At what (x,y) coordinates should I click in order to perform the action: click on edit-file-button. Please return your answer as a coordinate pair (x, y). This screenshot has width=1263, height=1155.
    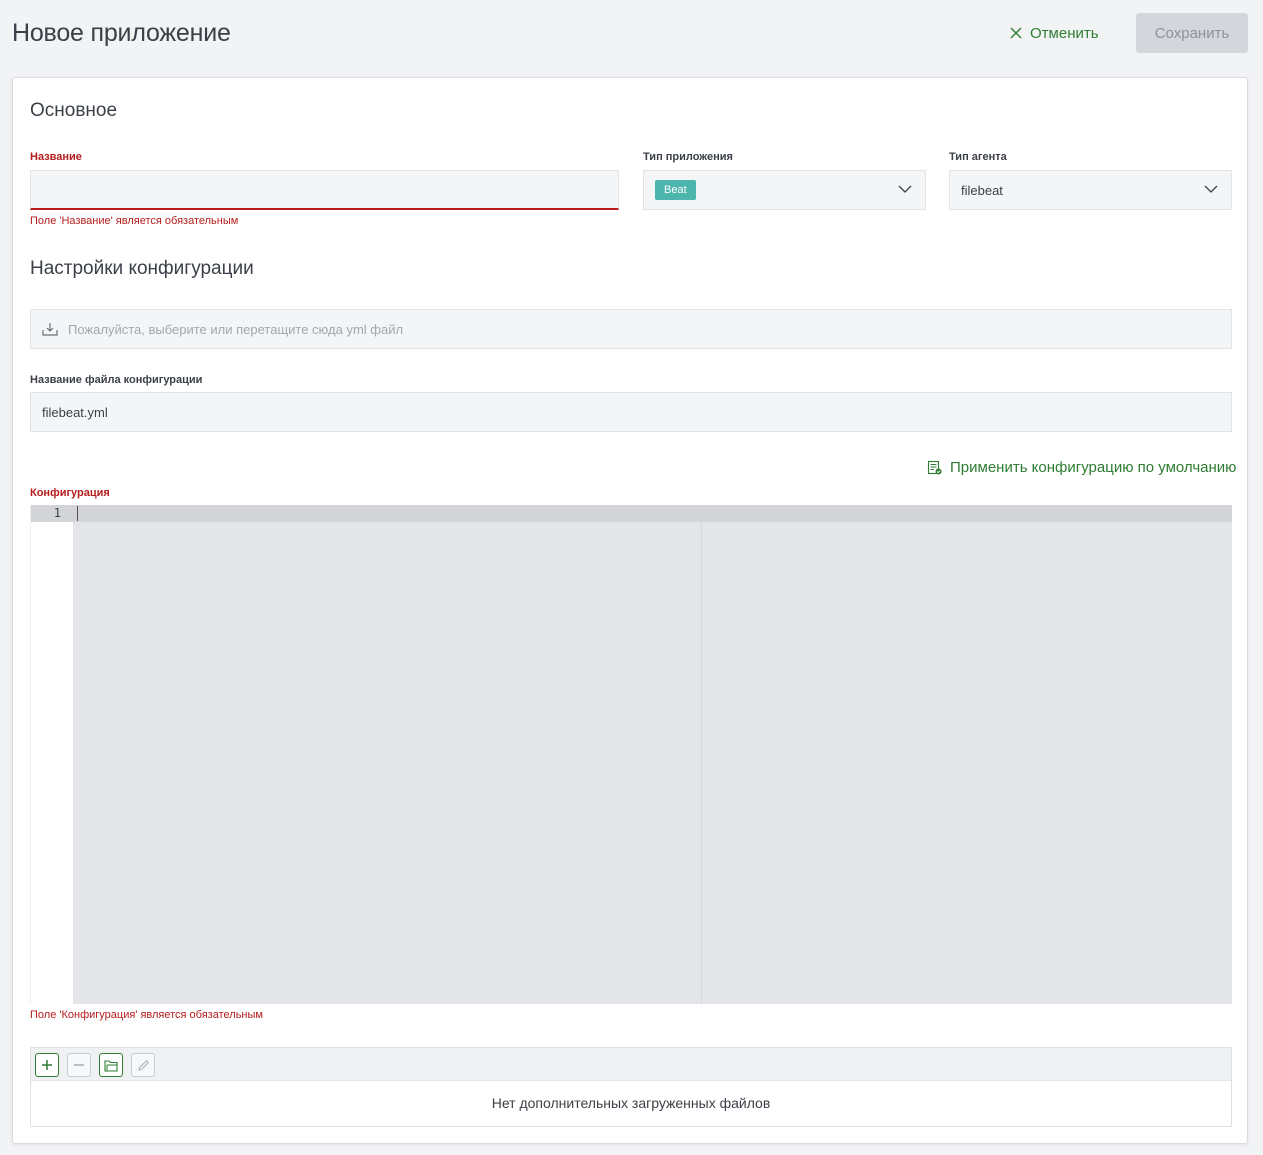
    Looking at the image, I should click on (143, 1065).